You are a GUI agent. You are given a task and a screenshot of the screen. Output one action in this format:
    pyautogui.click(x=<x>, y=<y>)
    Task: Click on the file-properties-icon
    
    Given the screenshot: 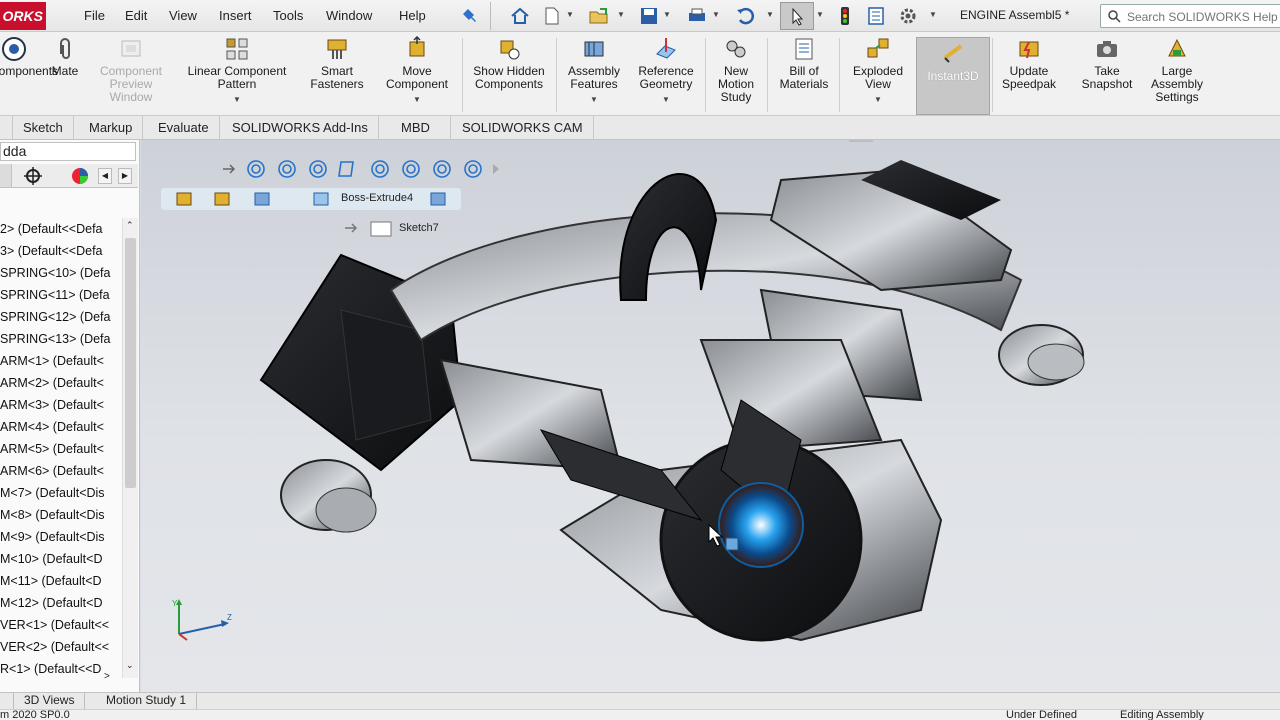 What is the action you would take?
    pyautogui.click(x=876, y=16)
    